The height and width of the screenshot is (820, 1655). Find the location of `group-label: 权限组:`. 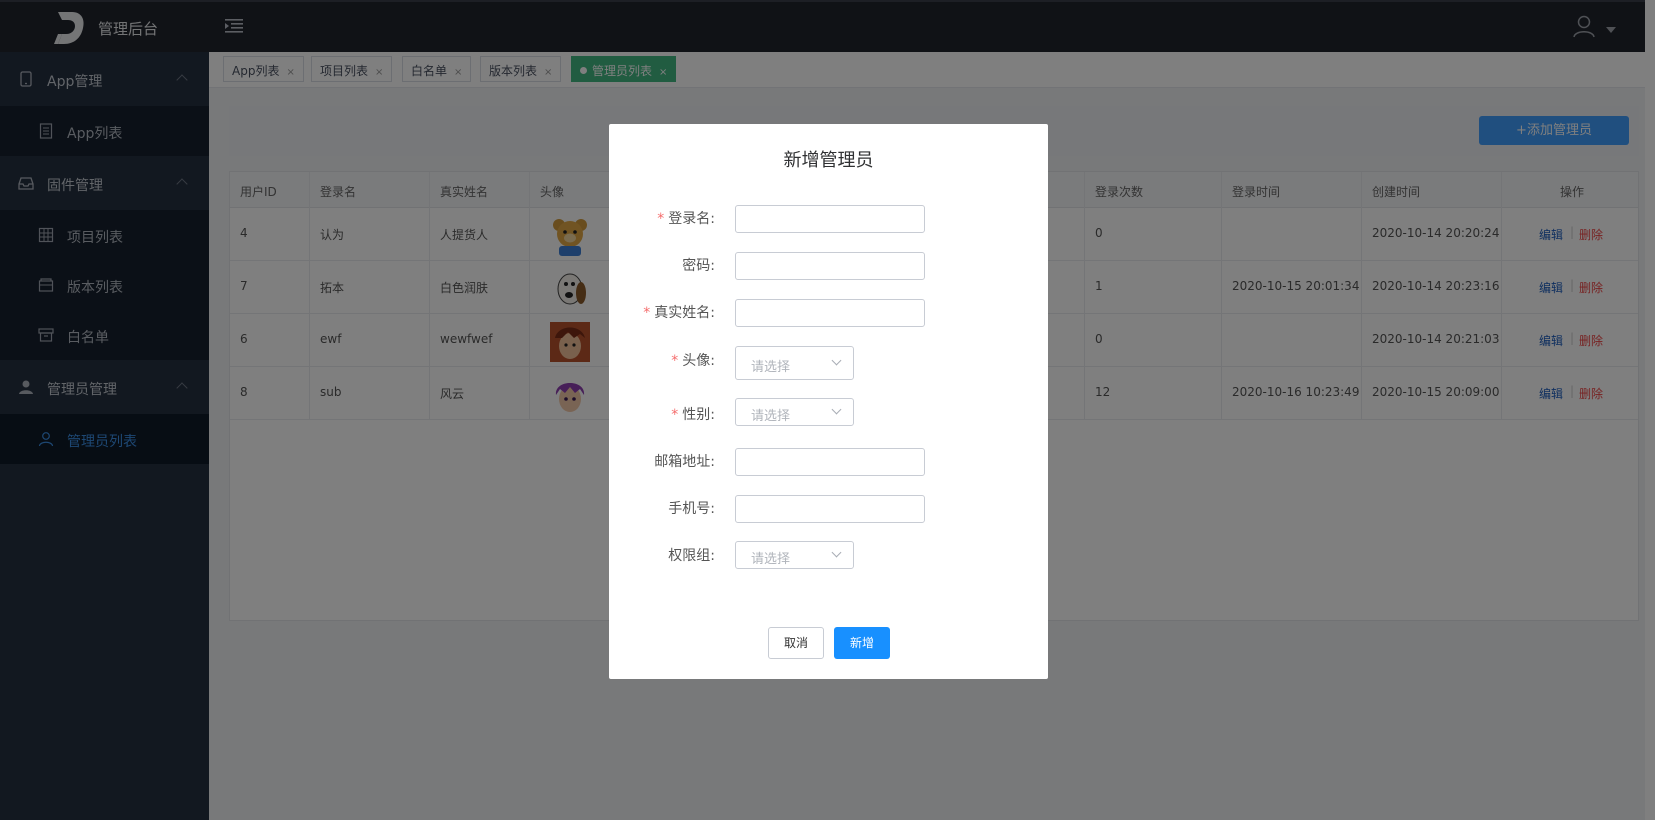

group-label: 权限组: is located at coordinates (662, 555).